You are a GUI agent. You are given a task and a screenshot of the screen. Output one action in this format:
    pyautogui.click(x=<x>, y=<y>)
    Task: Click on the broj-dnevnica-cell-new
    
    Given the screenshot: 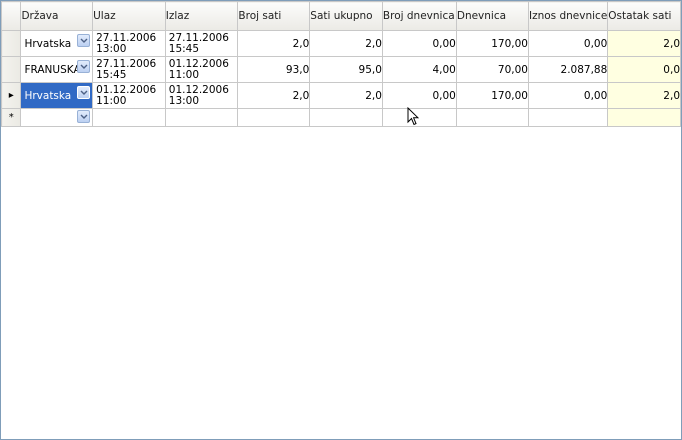 What is the action you would take?
    pyautogui.click(x=419, y=117)
    